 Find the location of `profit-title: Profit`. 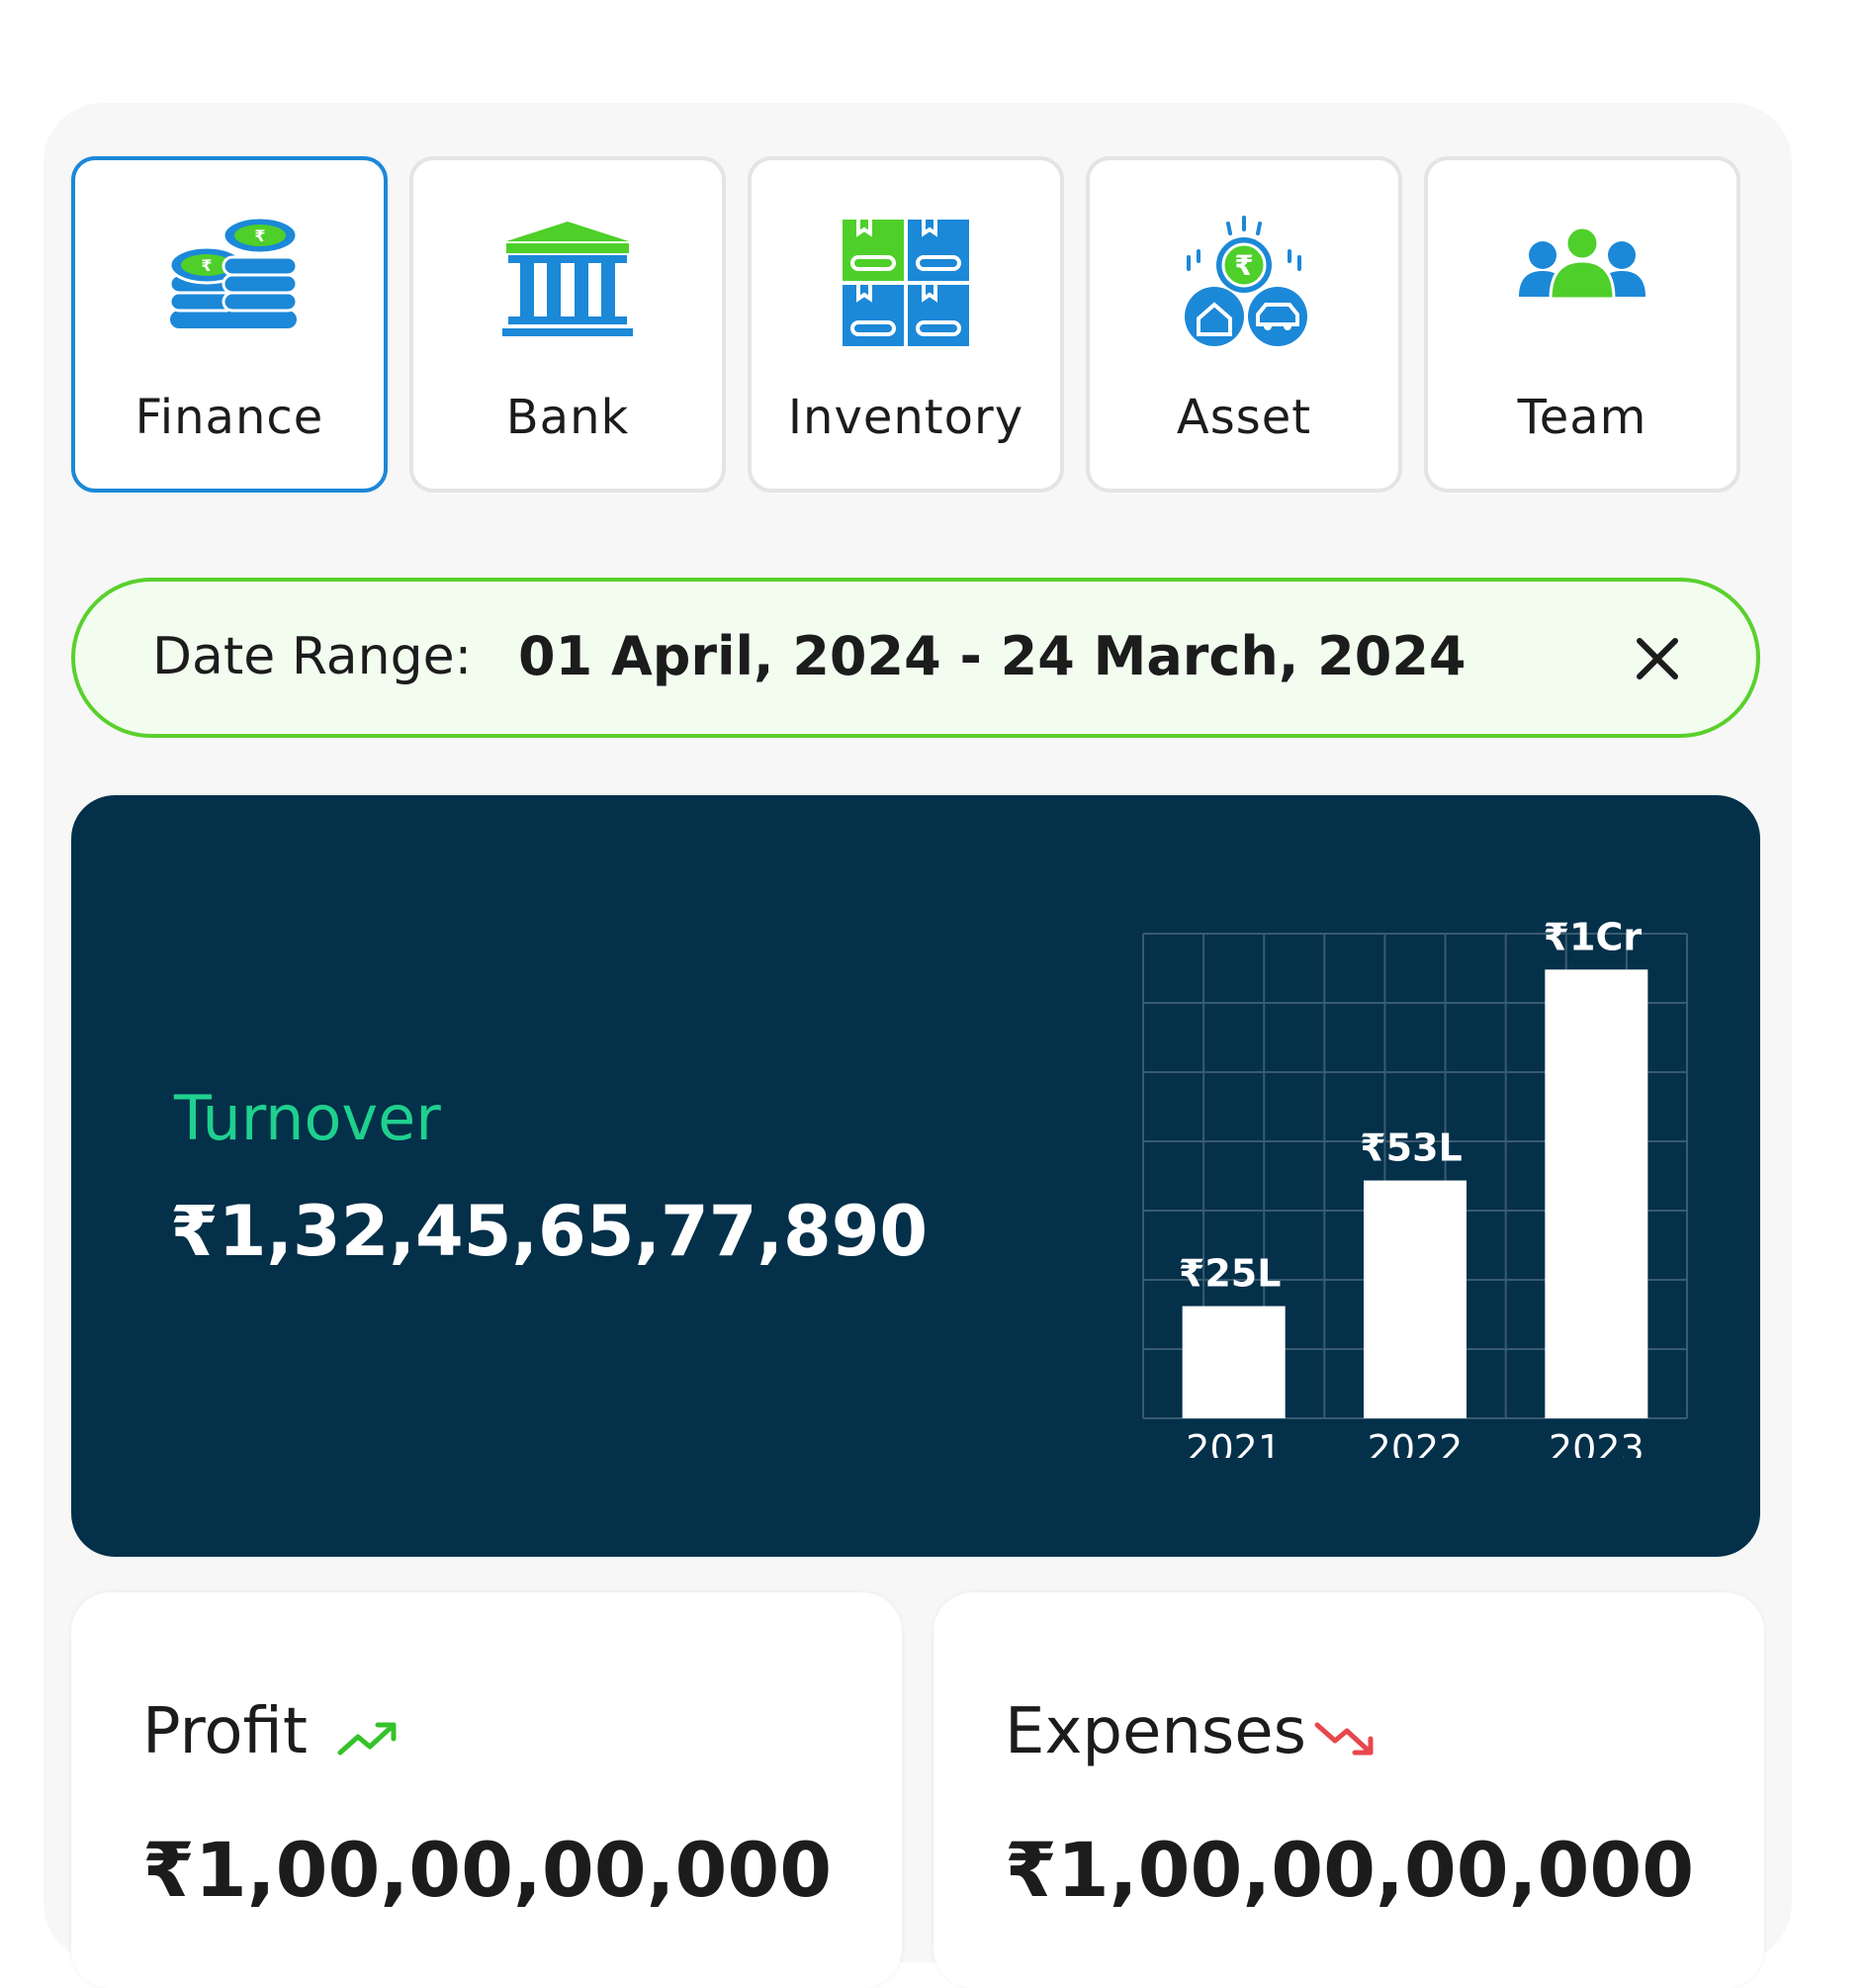

profit-title: Profit is located at coordinates (225, 1731).